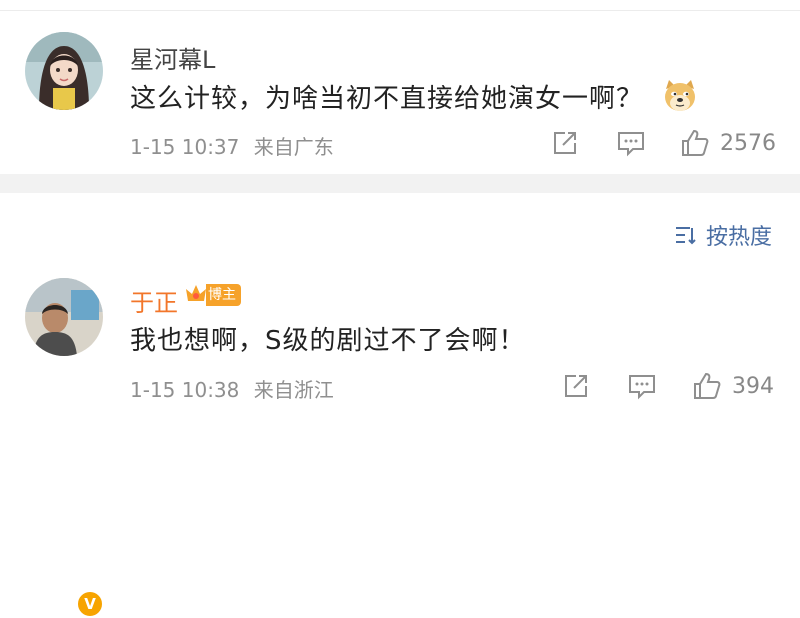  I want to click on username: 星河幕L, so click(172, 57).